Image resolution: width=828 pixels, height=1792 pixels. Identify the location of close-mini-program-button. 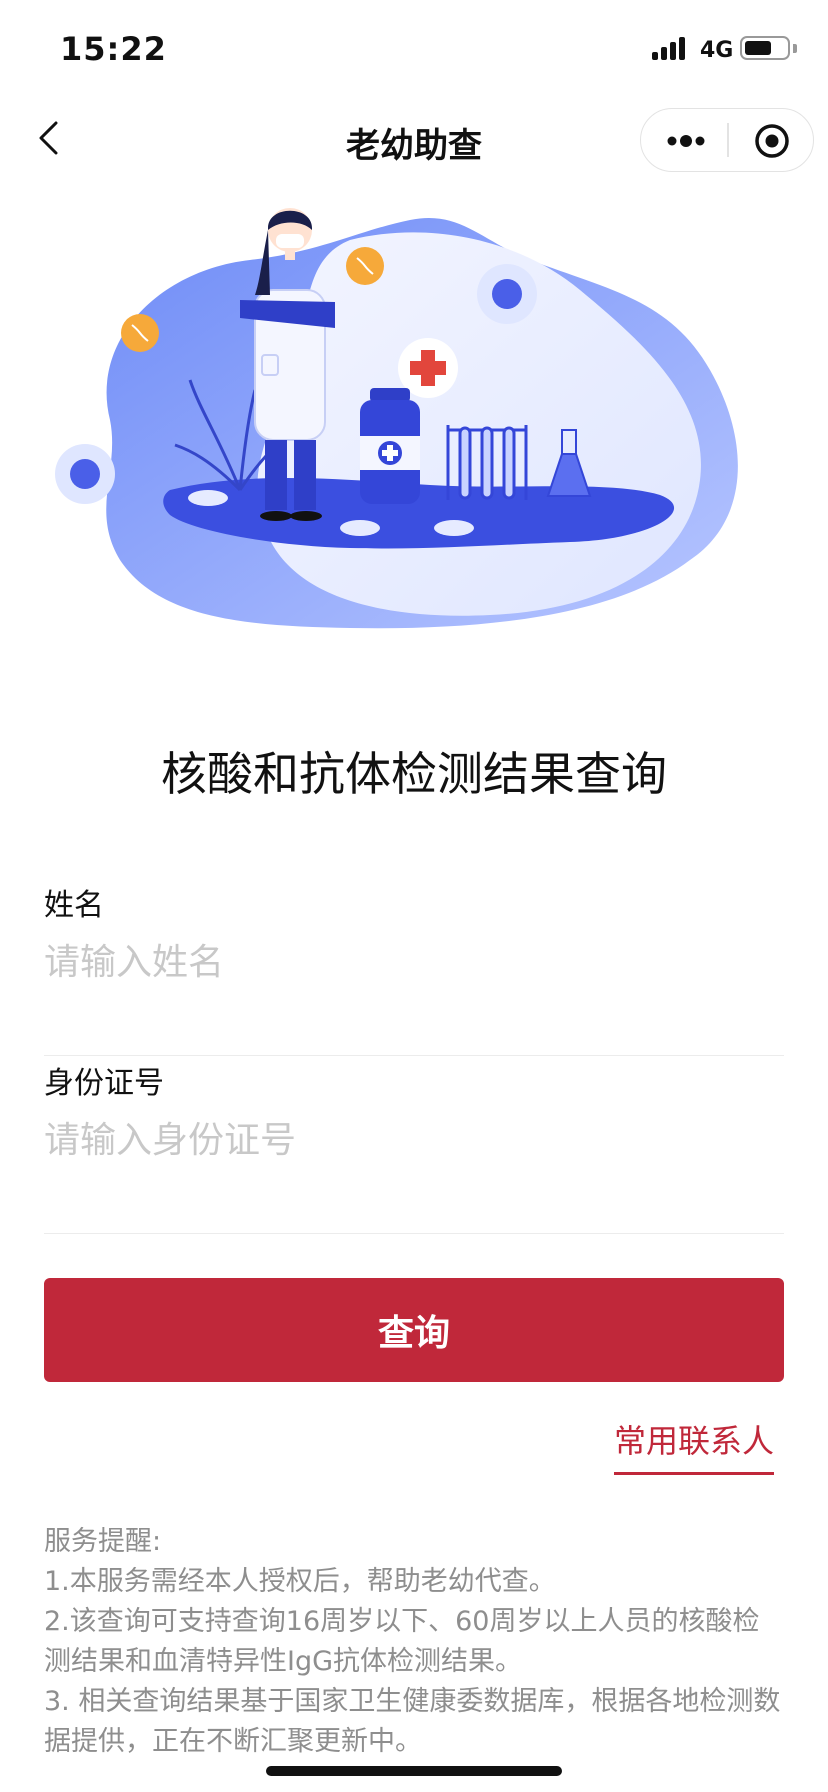
(772, 141).